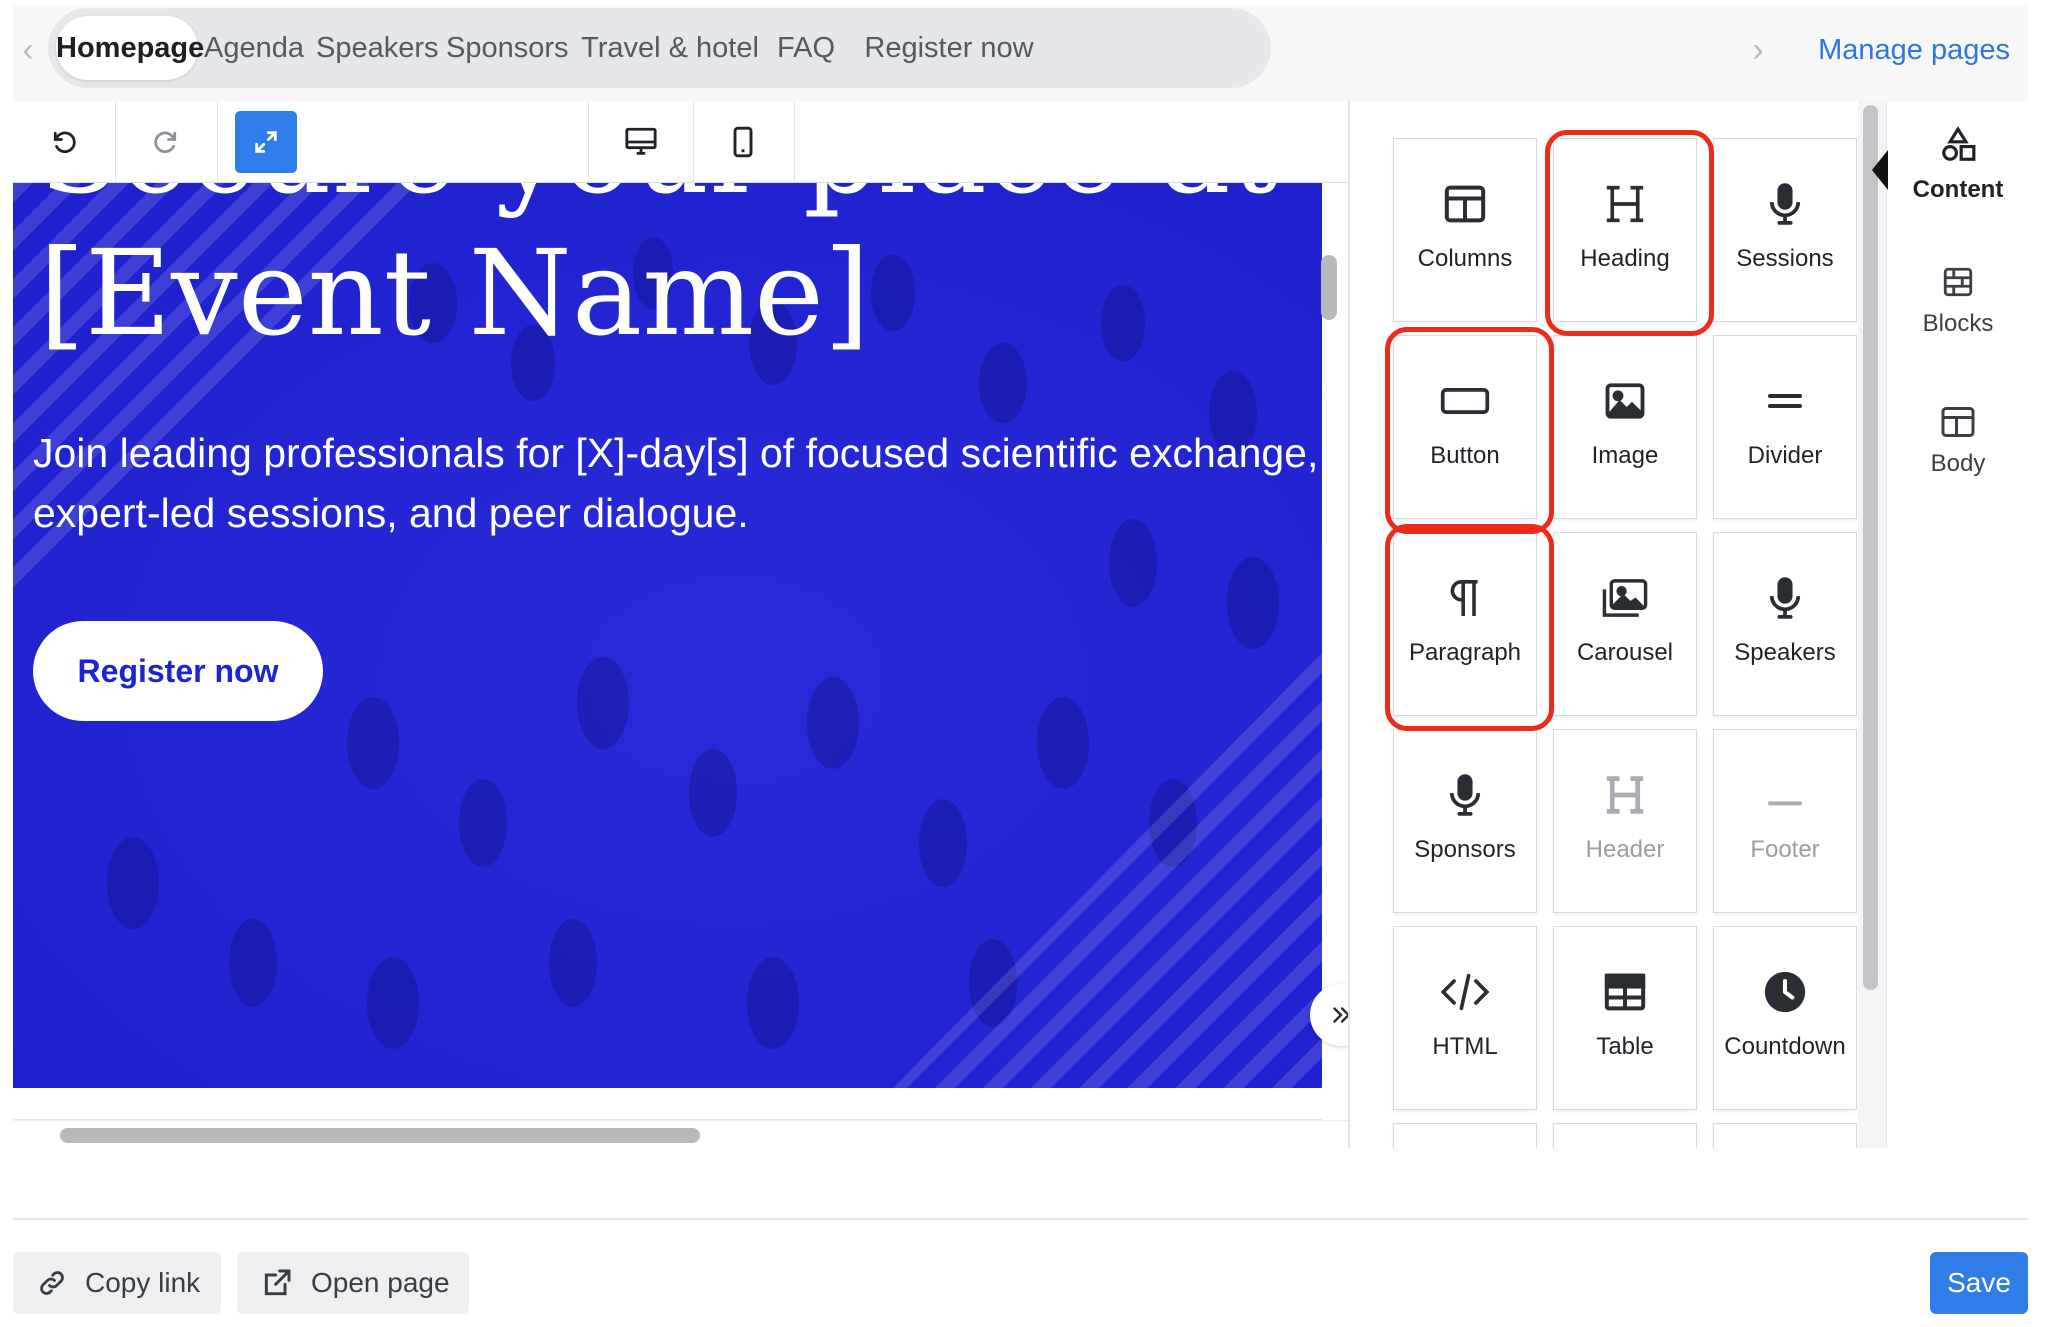  What do you see at coordinates (1020, 1219) in the screenshot?
I see `footer-divider` at bounding box center [1020, 1219].